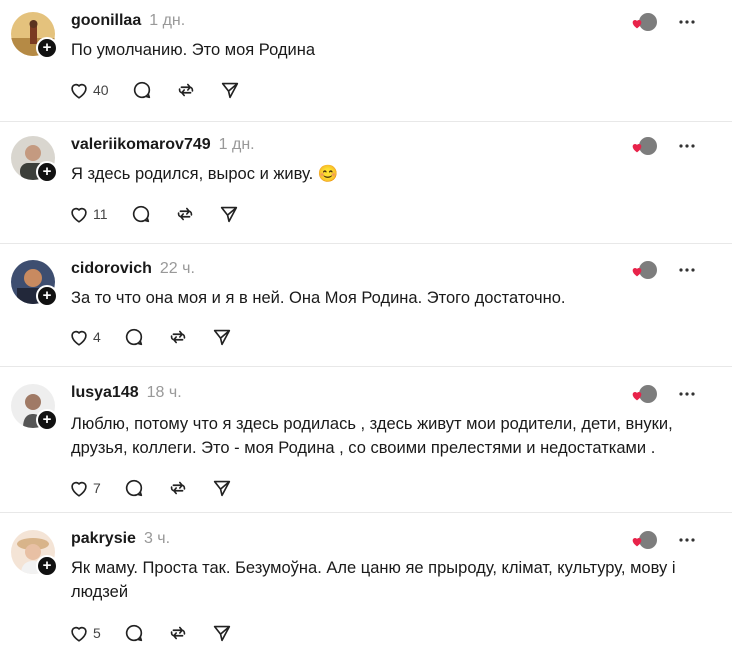 Image resolution: width=732 pixels, height=664 pixels. I want to click on like-button: 11, so click(88, 214).